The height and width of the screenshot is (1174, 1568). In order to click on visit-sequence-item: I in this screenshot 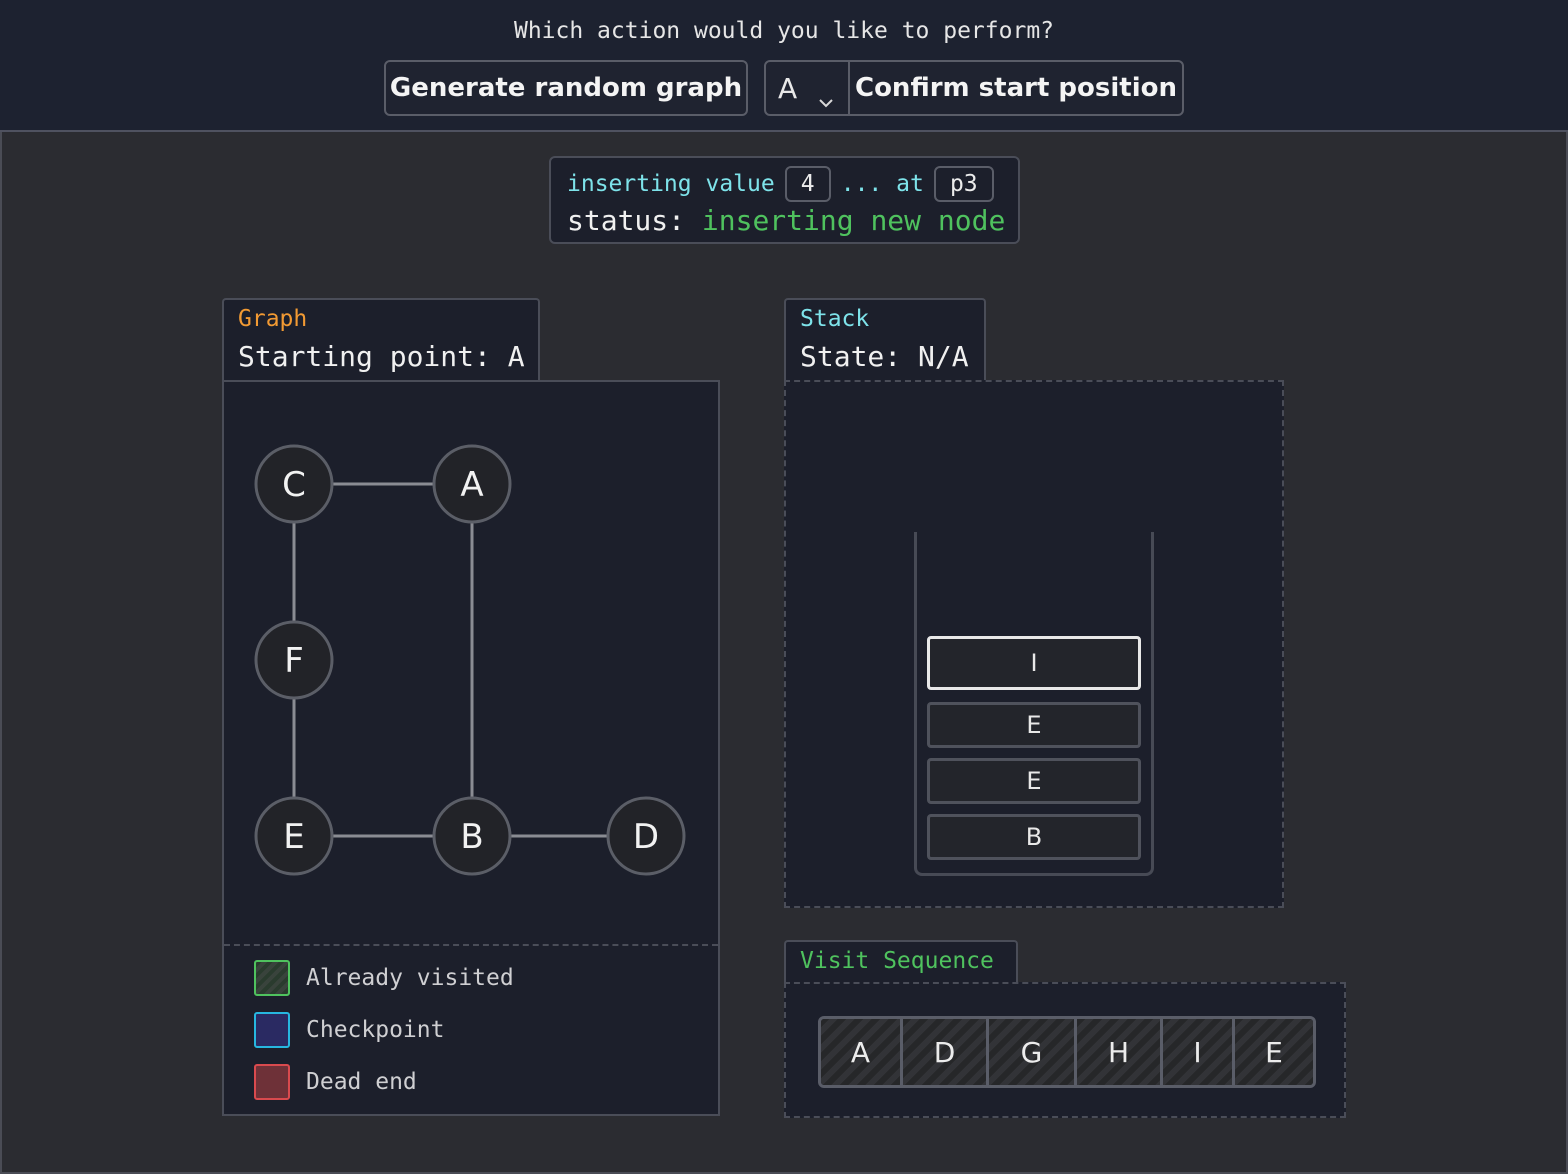, I will do `click(1199, 1052)`.